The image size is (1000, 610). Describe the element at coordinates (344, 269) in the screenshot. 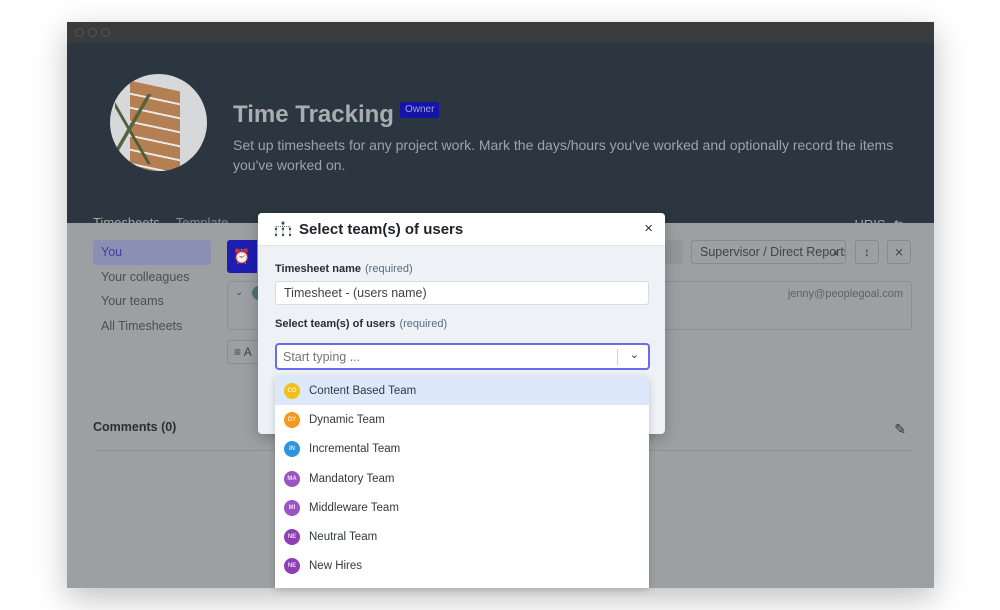

I see `timesheet-name-label: Timesheet name (required)` at that location.